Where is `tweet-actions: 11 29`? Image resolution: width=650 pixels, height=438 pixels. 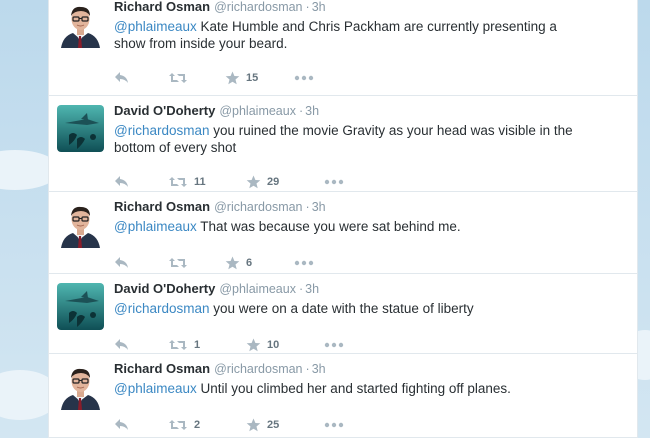 tweet-actions: 11 29 is located at coordinates (244, 182).